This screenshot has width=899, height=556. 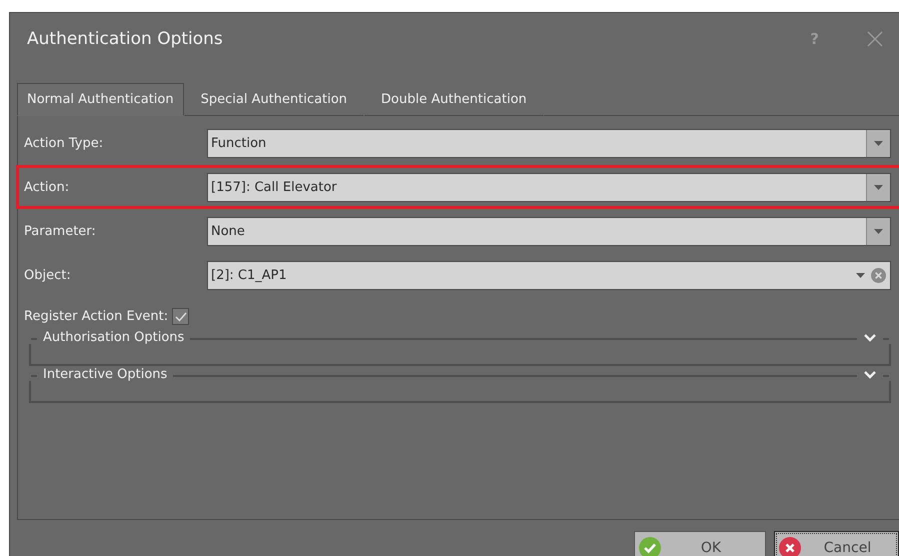 I want to click on group-title: Authorisation Options, so click(x=113, y=337).